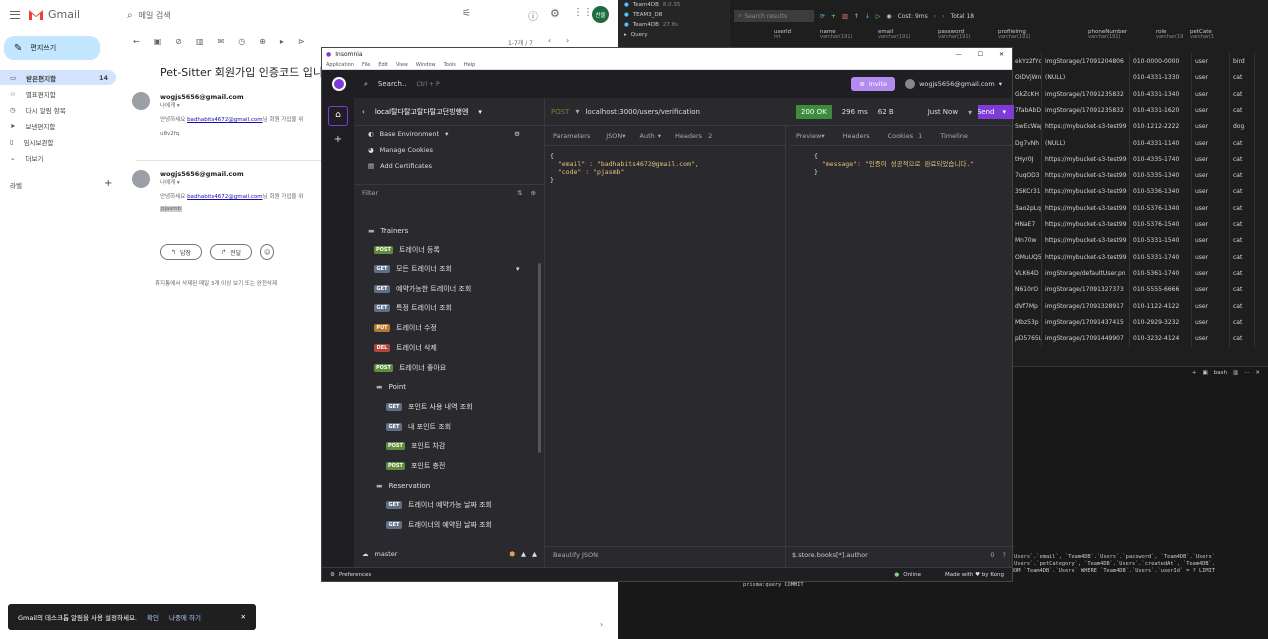 Image resolution: width=1268 pixels, height=639 pixels. Describe the element at coordinates (533, 15) in the screenshot. I see `help-icon: ⓘ` at that location.